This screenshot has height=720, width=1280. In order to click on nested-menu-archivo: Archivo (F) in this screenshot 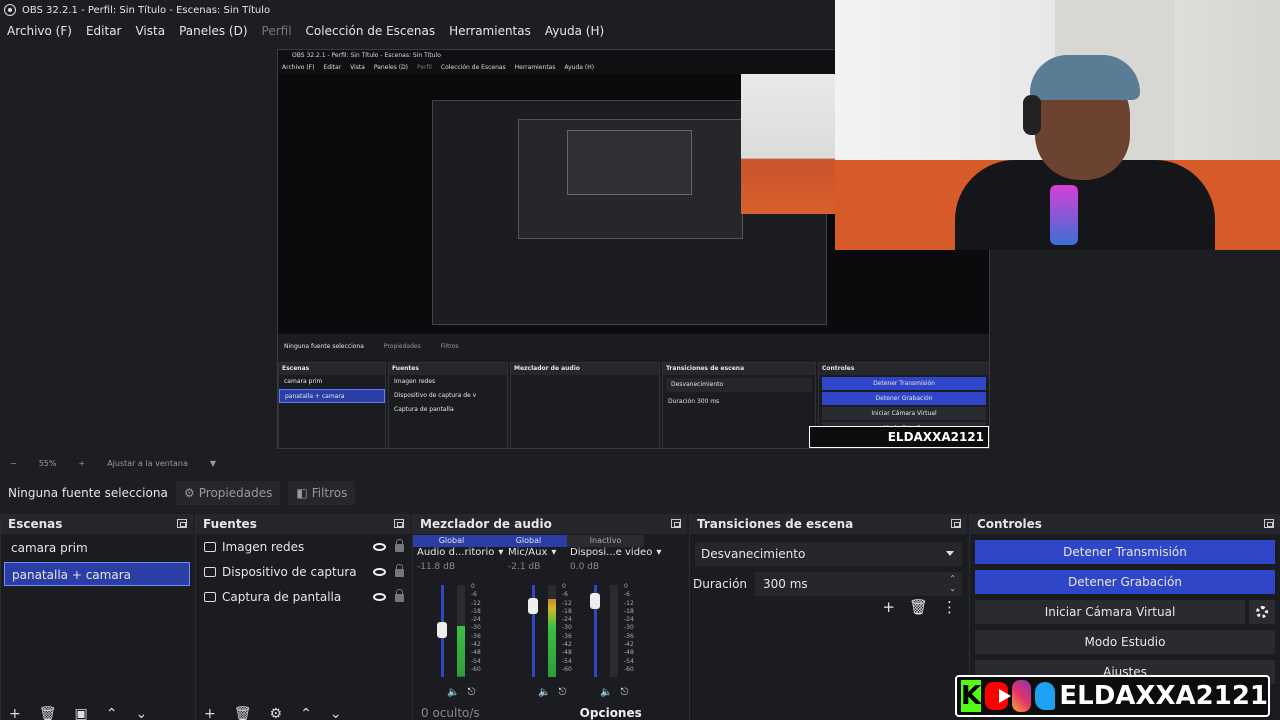, I will do `click(298, 67)`.